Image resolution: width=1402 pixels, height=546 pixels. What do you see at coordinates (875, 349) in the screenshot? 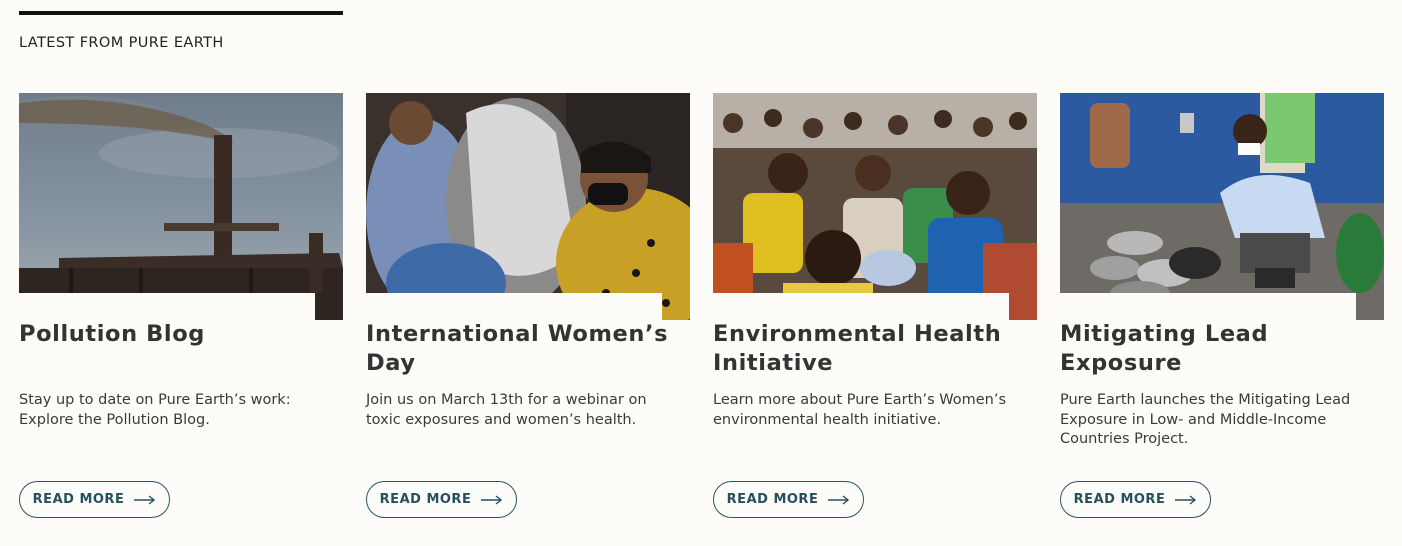
I see `card-title: Environmental Health Initiative` at bounding box center [875, 349].